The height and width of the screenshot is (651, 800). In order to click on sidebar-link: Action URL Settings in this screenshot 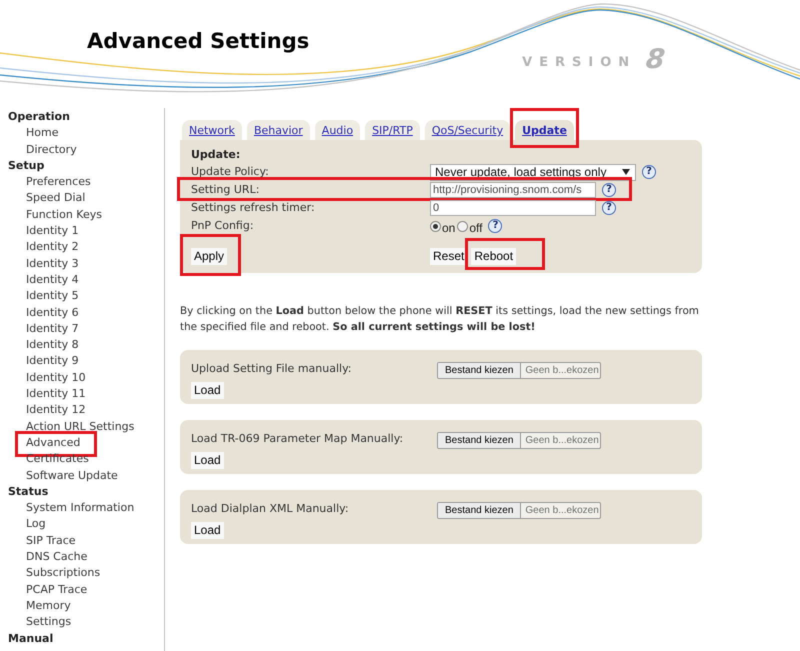, I will do `click(80, 426)`.